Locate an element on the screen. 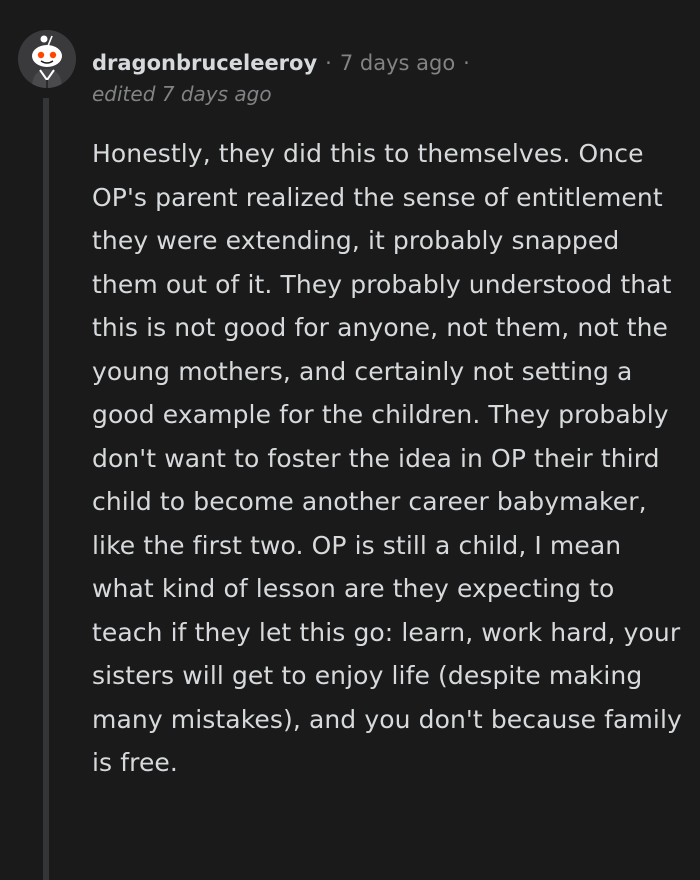 The width and height of the screenshot is (700, 880). timestamp: 7 days ago is located at coordinates (397, 63).